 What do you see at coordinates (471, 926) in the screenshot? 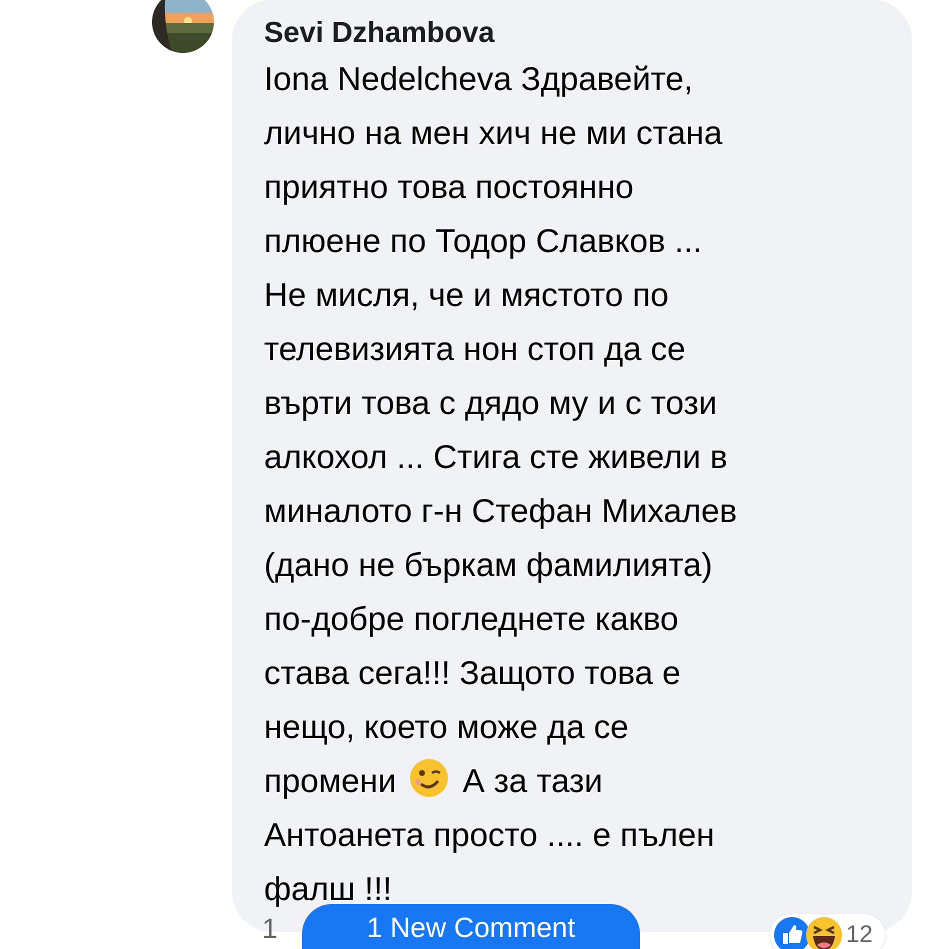
I see `new-comment-button: 1 New Comment` at bounding box center [471, 926].